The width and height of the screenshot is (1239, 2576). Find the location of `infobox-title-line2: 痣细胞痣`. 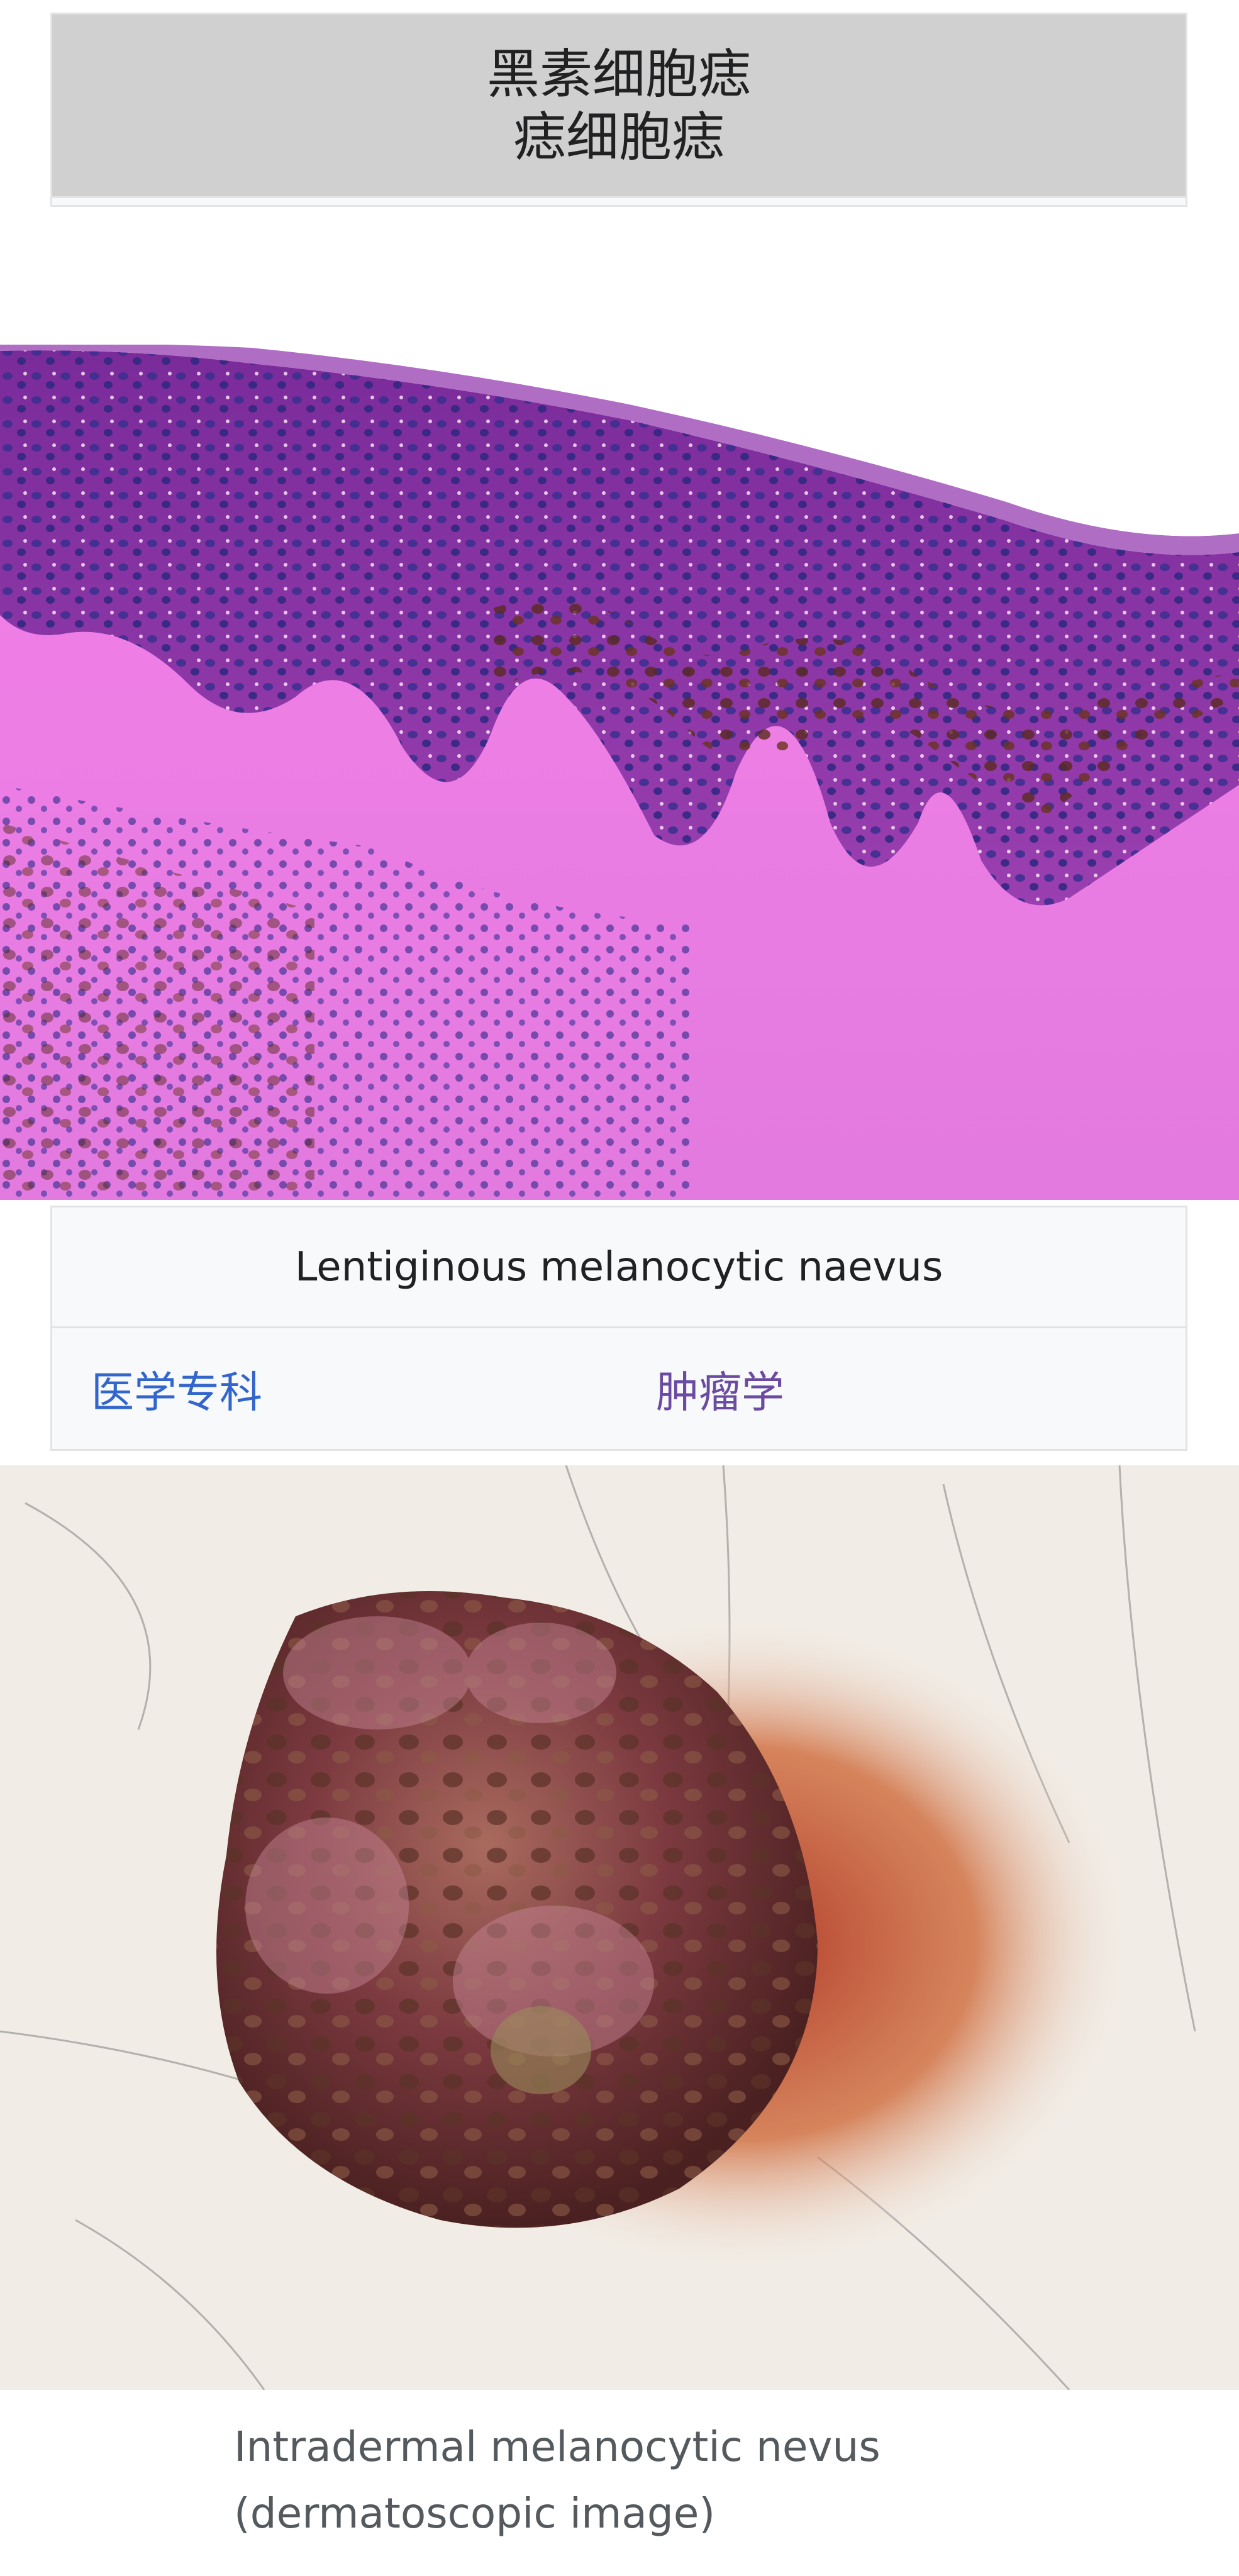

infobox-title-line2: 痣细胞痣 is located at coordinates (619, 137).